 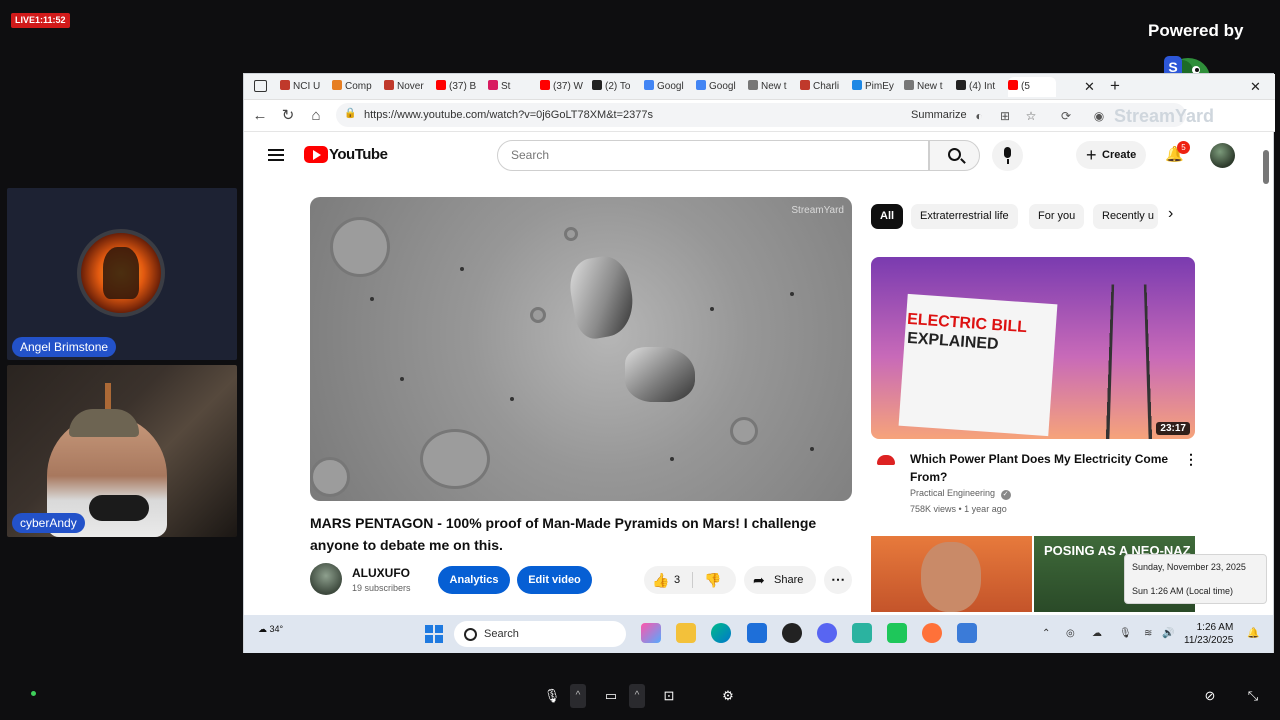 I want to click on chip-recently-uploaded: Recently u, so click(x=1125, y=216).